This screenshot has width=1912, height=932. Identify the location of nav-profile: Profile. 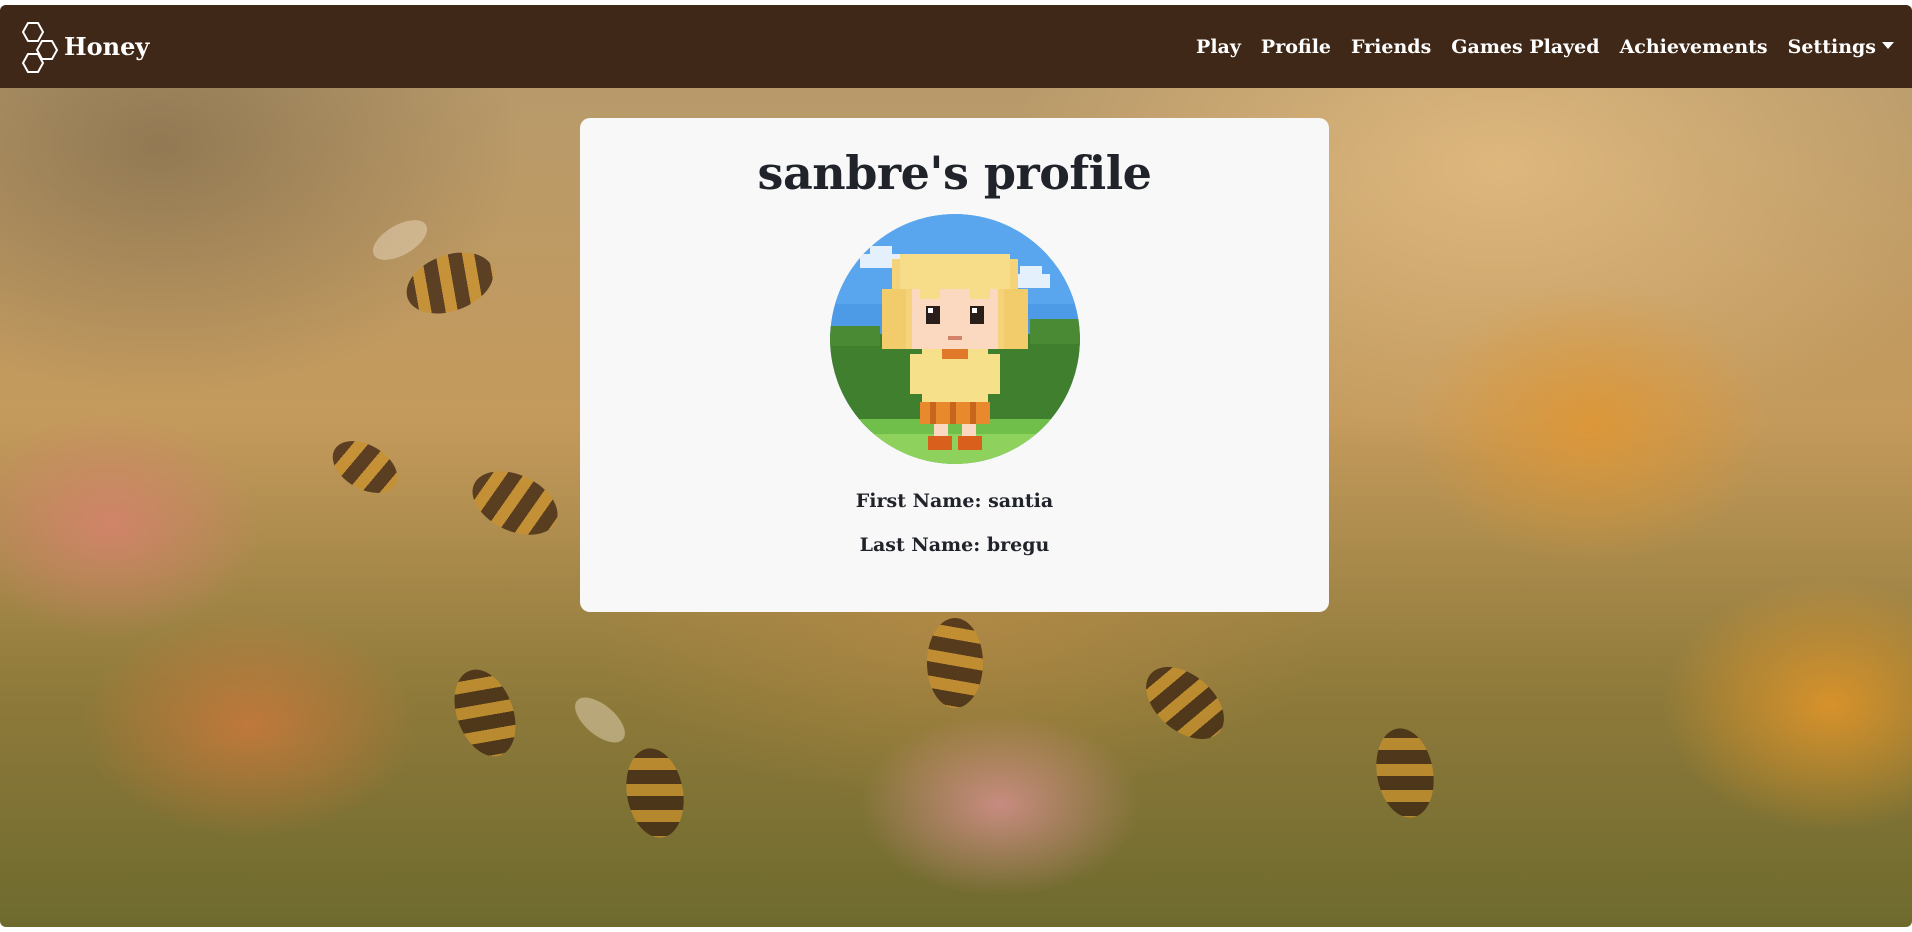
(1296, 47).